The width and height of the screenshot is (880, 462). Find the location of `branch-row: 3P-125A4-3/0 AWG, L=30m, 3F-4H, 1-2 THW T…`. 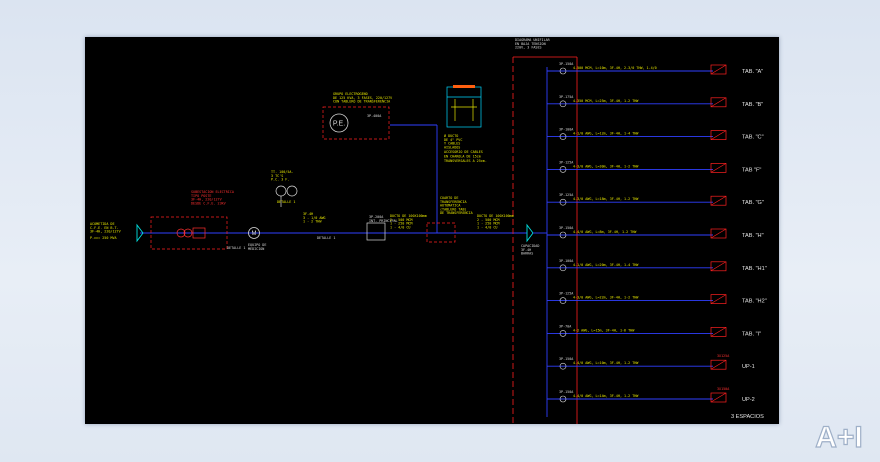

branch-row: 3P-125A4-3/0 AWG, L=30m, 3F-4H, 1-2 THW T… is located at coordinates (654, 166).